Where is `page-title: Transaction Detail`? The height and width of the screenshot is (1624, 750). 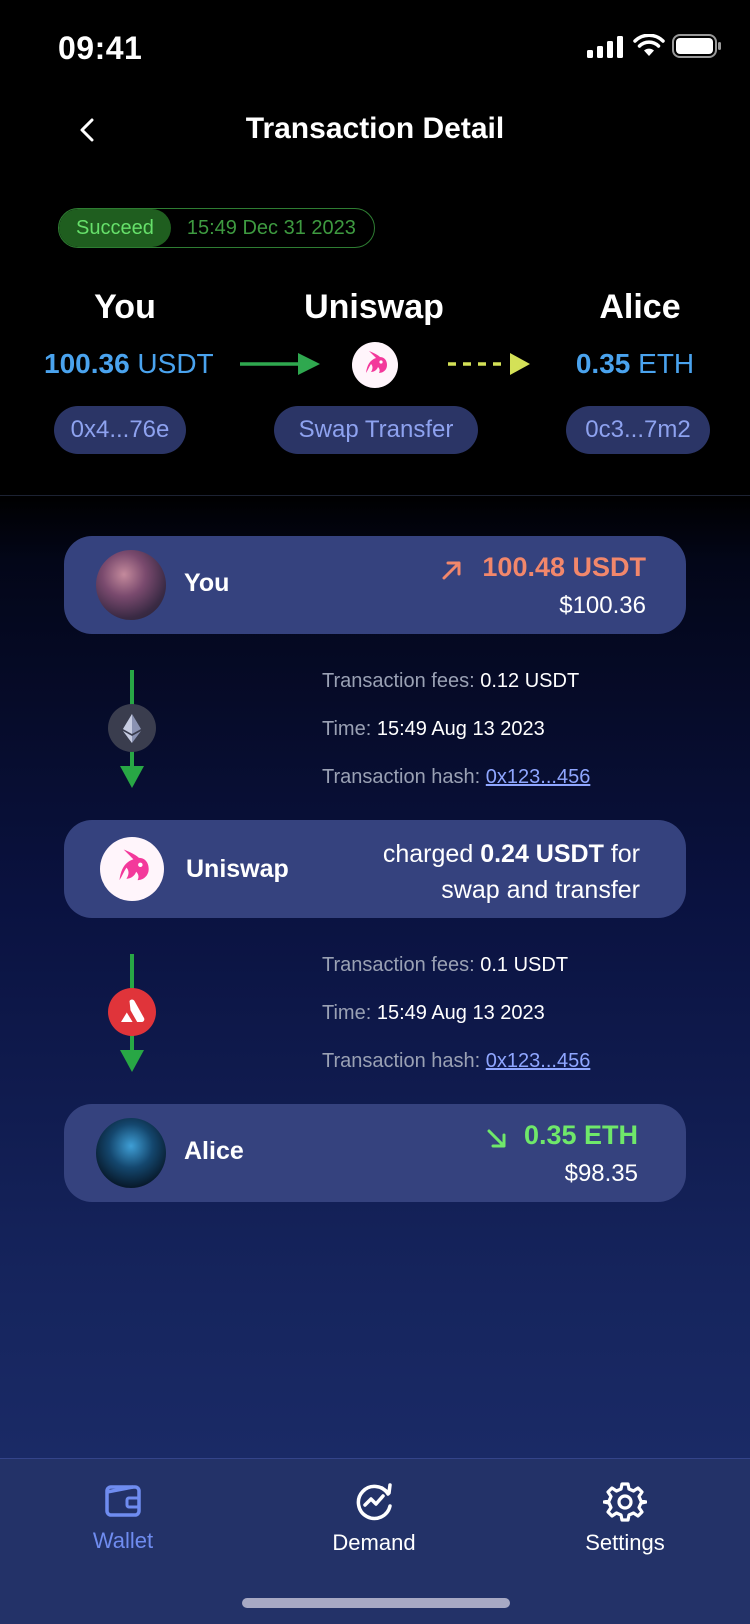
page-title: Transaction Detail is located at coordinates (375, 128).